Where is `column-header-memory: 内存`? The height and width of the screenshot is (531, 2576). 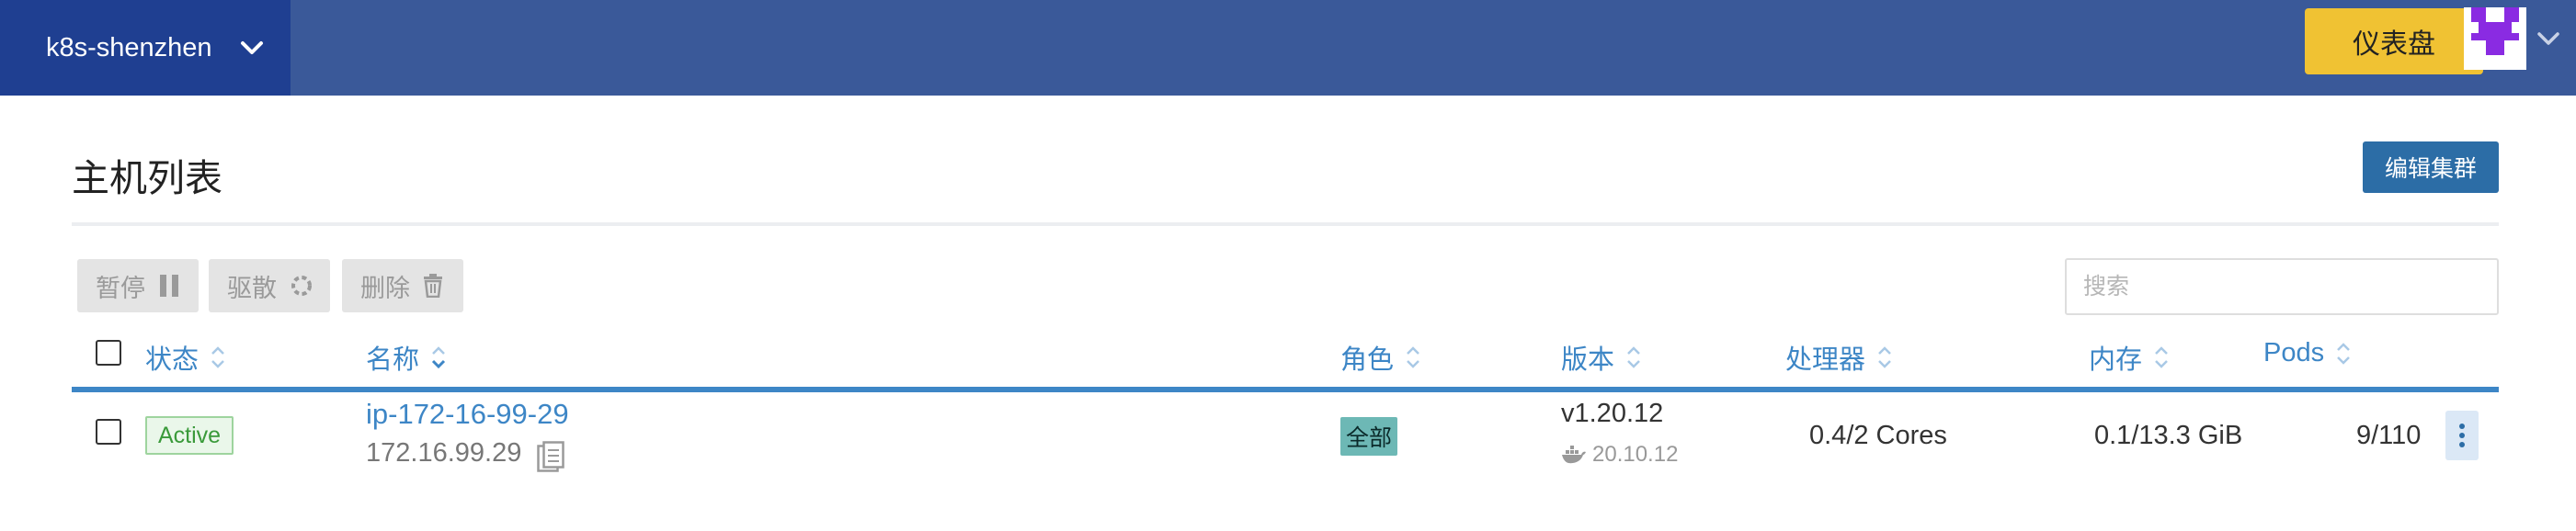 column-header-memory: 内存 is located at coordinates (2129, 357).